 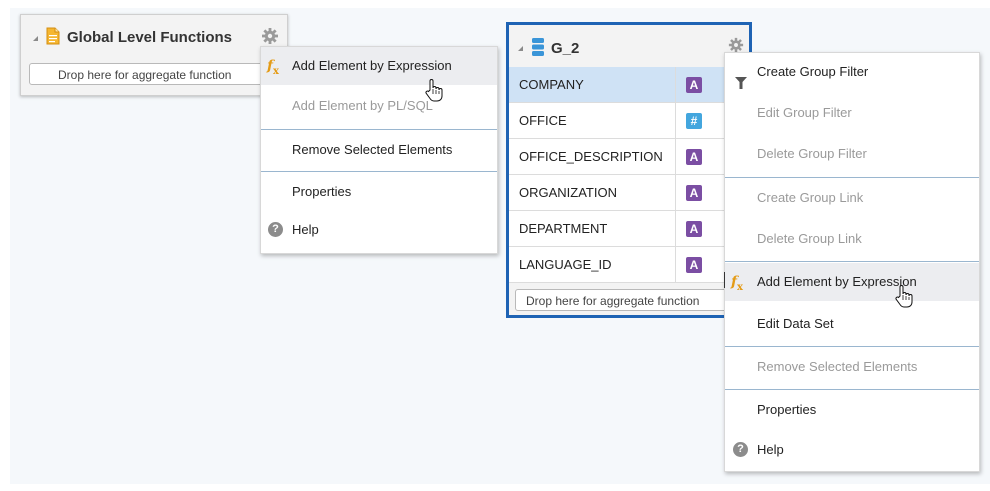 What do you see at coordinates (270, 37) in the screenshot?
I see `gear-icon` at bounding box center [270, 37].